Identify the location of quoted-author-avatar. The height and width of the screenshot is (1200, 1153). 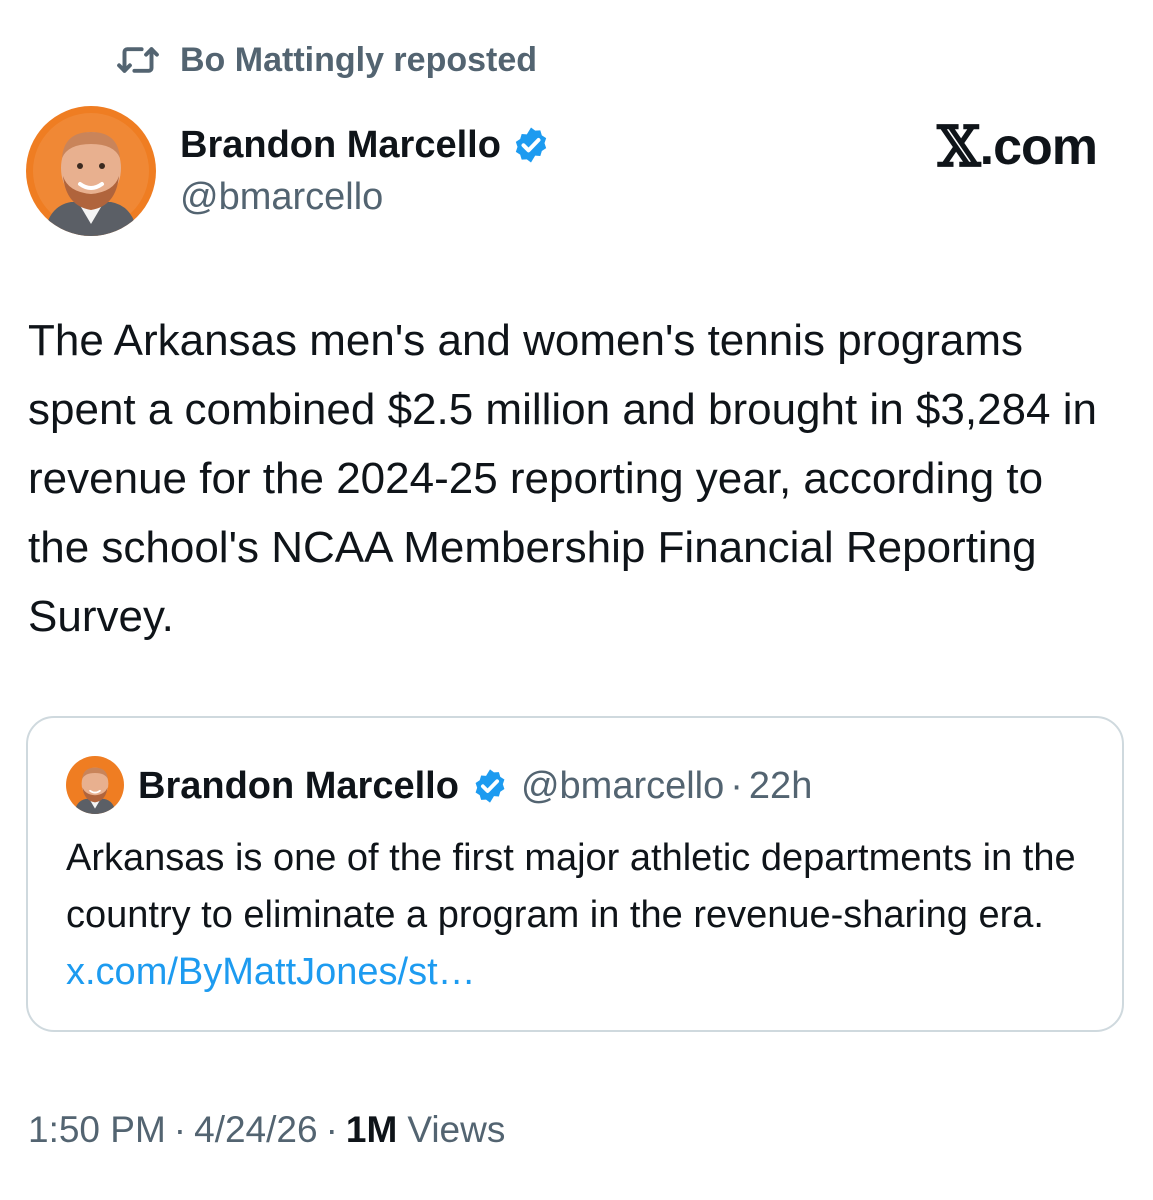
(95, 785).